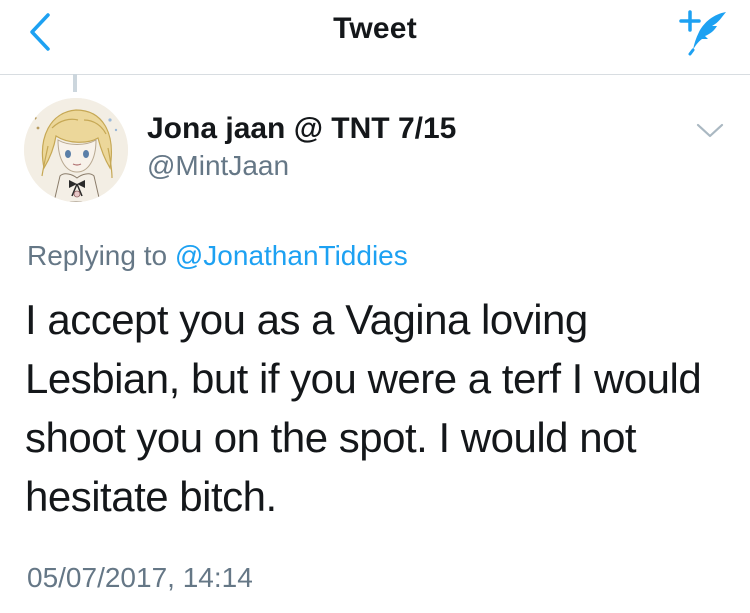 The image size is (750, 613). I want to click on replying-to-mention: @JonathanTiddies, so click(291, 255).